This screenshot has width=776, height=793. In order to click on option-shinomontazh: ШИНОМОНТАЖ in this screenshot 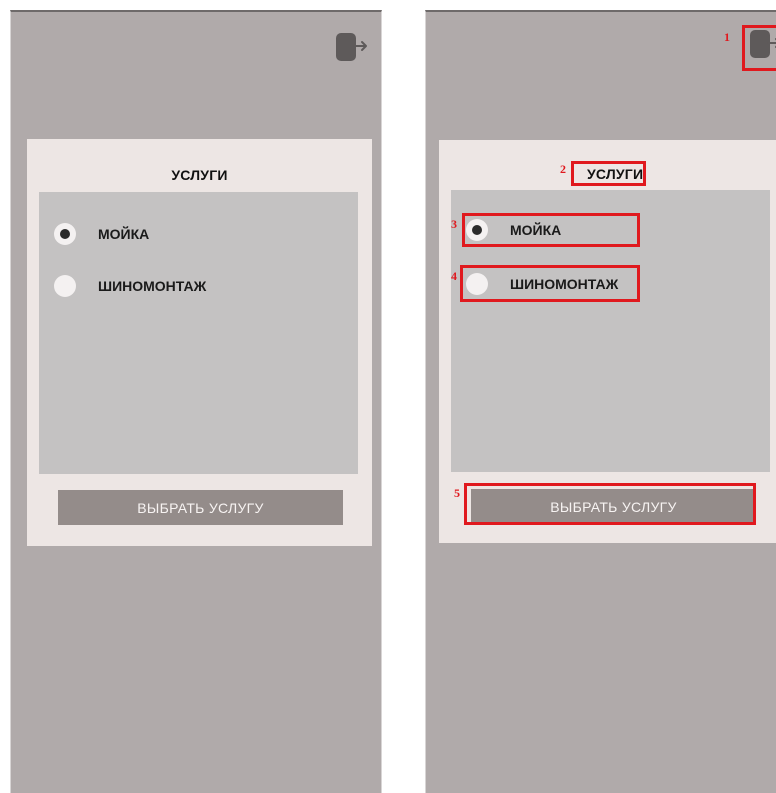, I will do `click(130, 286)`.